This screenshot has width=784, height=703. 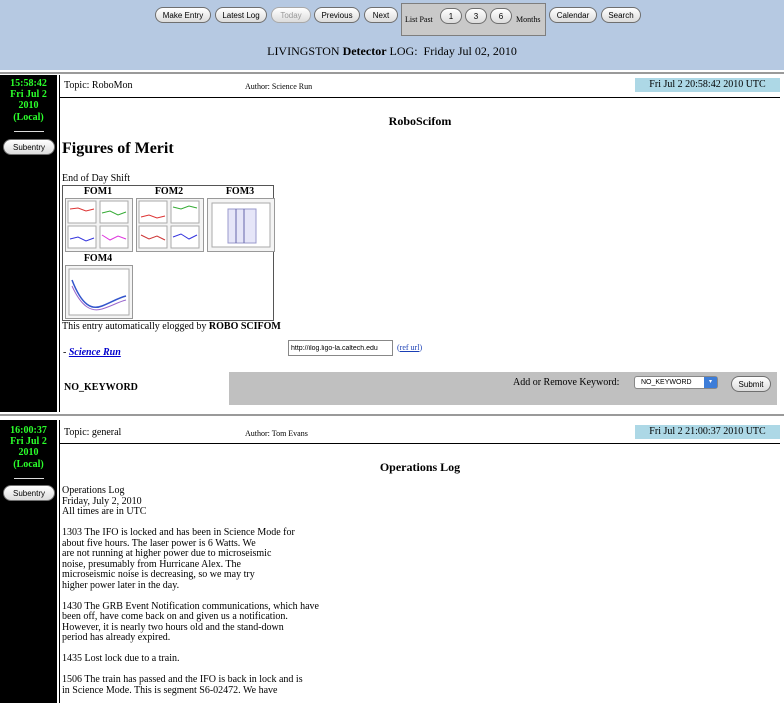 I want to click on log-line: All times are in UTC, so click(x=104, y=511).